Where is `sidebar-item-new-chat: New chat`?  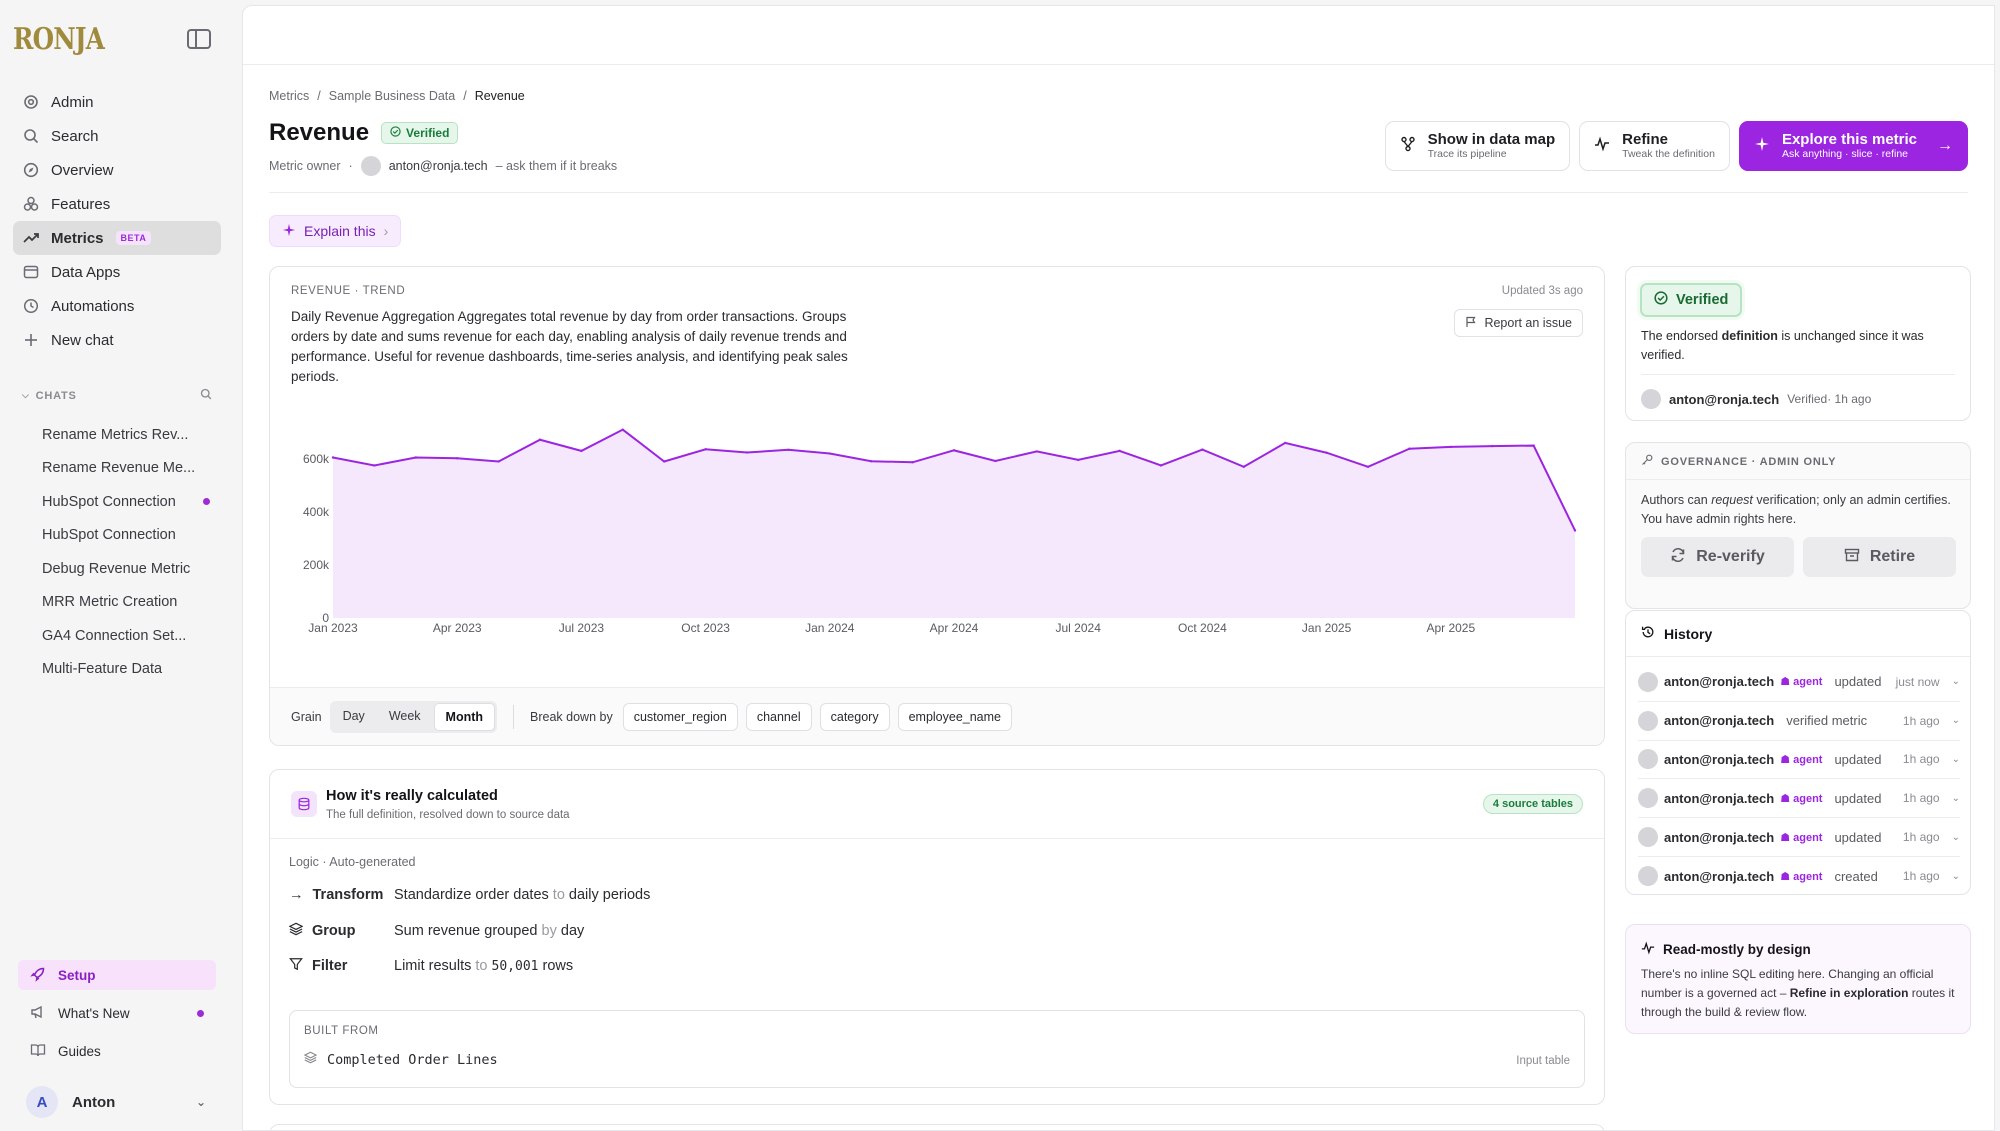
sidebar-item-new-chat: New chat is located at coordinates (117, 340).